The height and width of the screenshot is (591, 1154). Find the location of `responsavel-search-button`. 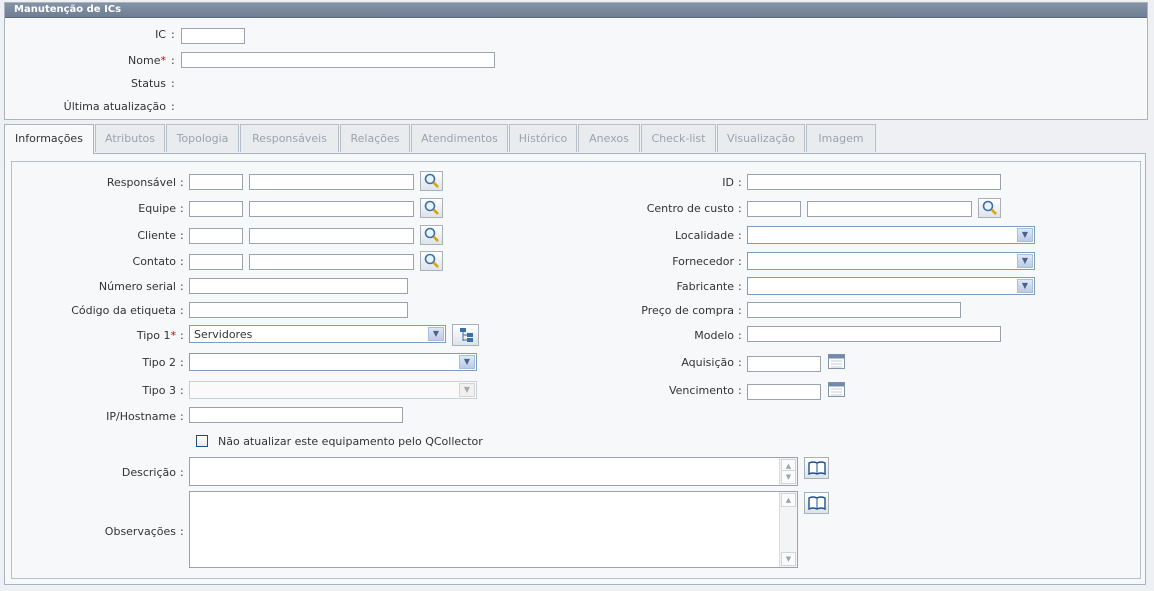

responsavel-search-button is located at coordinates (431, 181).